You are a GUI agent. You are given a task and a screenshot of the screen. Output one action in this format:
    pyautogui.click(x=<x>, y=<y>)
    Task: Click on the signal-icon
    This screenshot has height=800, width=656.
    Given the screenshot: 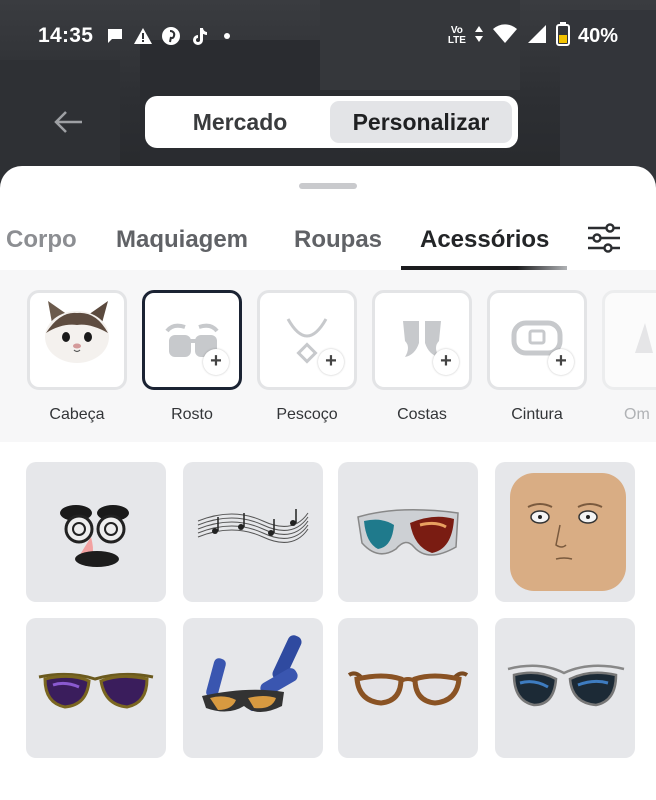 What is the action you would take?
    pyautogui.click(x=537, y=36)
    